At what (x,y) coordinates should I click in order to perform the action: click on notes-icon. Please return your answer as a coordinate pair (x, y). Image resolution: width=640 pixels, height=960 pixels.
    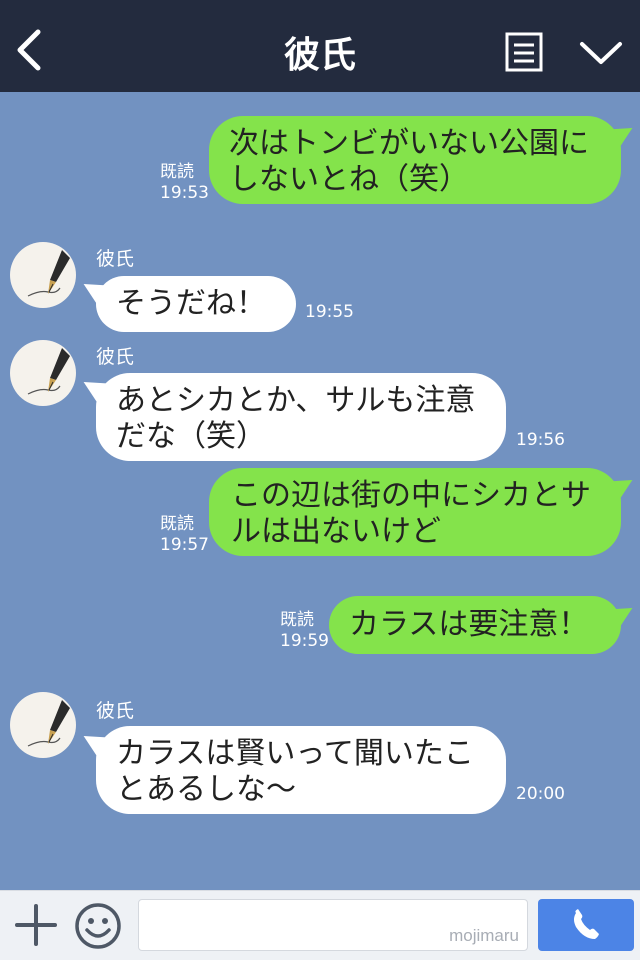
    Looking at the image, I should click on (524, 52).